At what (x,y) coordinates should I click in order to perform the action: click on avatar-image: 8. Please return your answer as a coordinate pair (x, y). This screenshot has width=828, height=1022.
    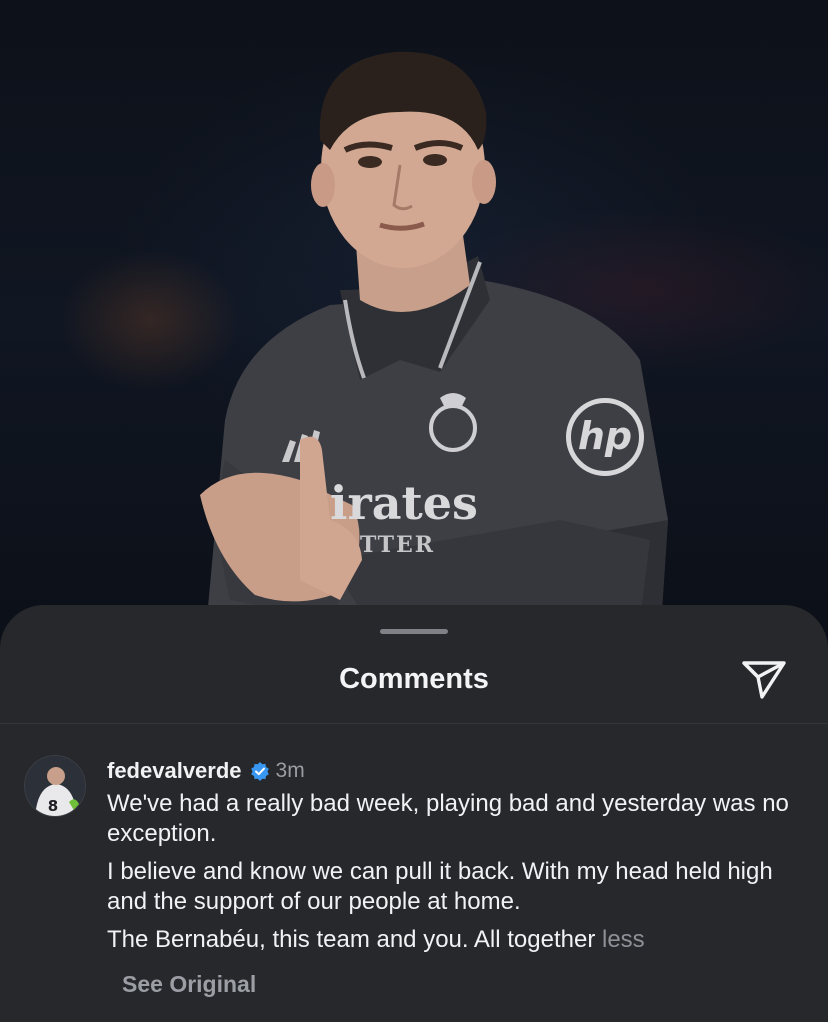
    Looking at the image, I should click on (55, 786).